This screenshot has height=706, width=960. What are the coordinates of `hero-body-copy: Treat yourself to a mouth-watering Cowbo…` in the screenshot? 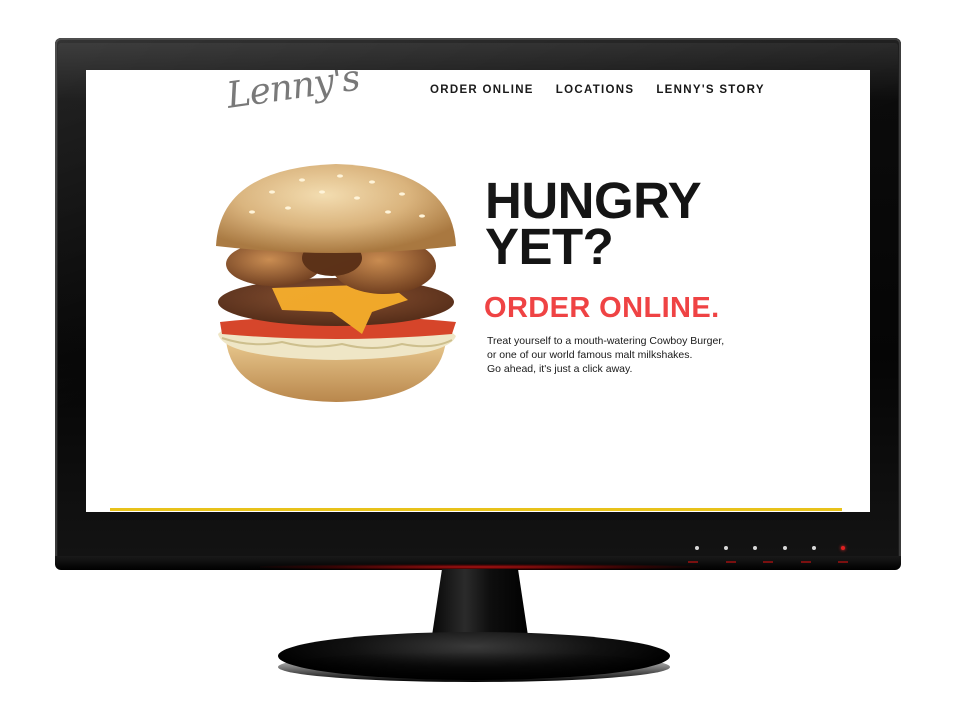 It's located at (617, 355).